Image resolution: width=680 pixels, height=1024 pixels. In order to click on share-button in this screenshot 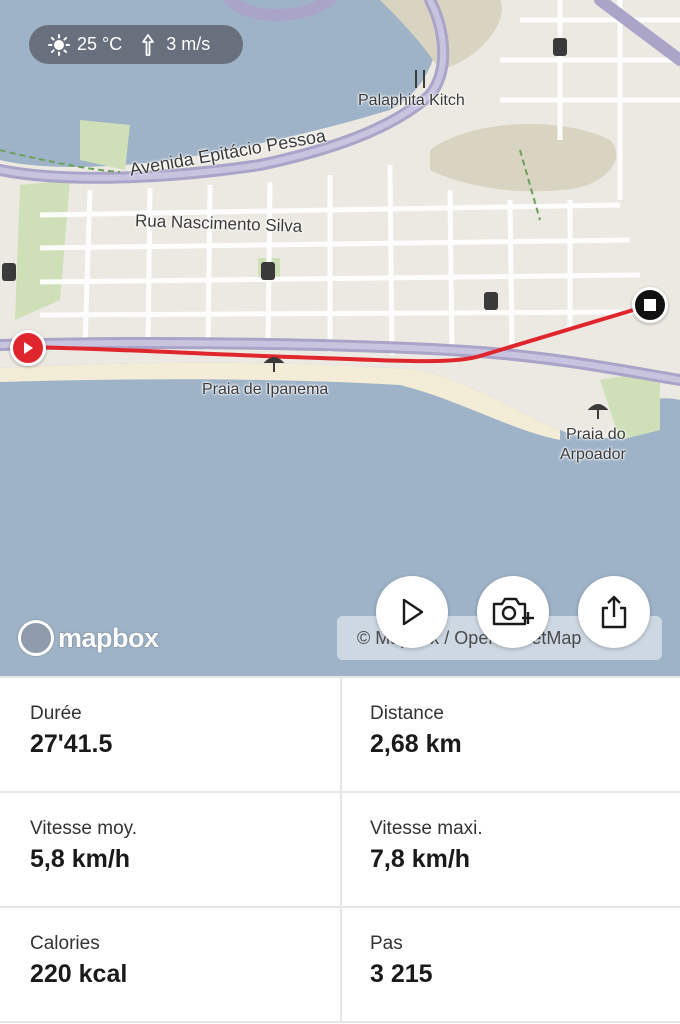, I will do `click(614, 612)`.